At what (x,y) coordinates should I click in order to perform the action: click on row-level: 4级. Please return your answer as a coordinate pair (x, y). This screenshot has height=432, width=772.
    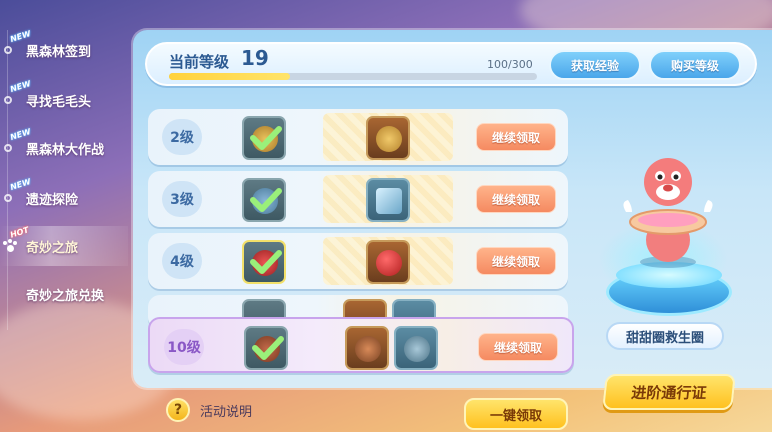
    Looking at the image, I should click on (182, 261).